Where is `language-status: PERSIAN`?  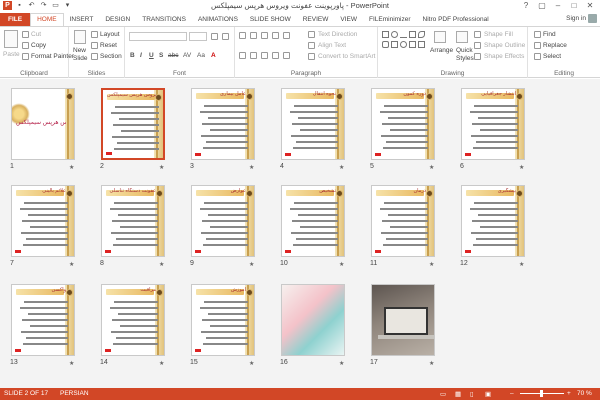 language-status: PERSIAN is located at coordinates (74, 393).